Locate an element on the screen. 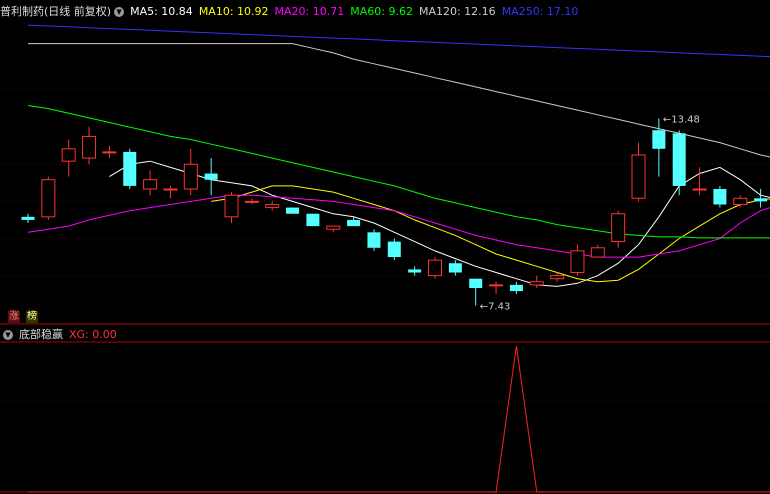 The image size is (770, 494). price-annotation: ←7.43 is located at coordinates (495, 307).